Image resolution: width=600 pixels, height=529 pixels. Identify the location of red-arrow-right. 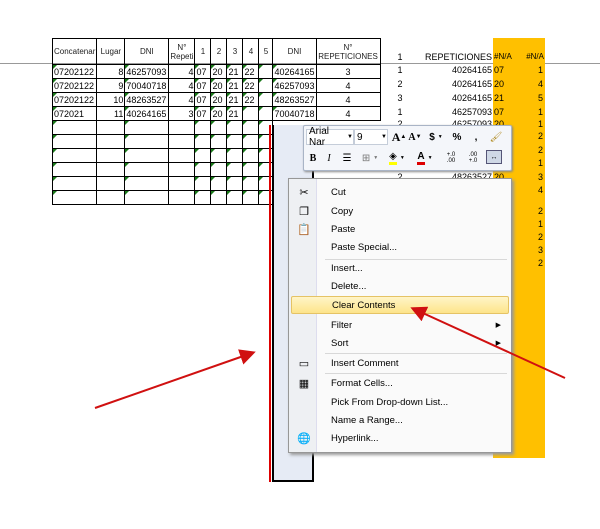
(488, 342).